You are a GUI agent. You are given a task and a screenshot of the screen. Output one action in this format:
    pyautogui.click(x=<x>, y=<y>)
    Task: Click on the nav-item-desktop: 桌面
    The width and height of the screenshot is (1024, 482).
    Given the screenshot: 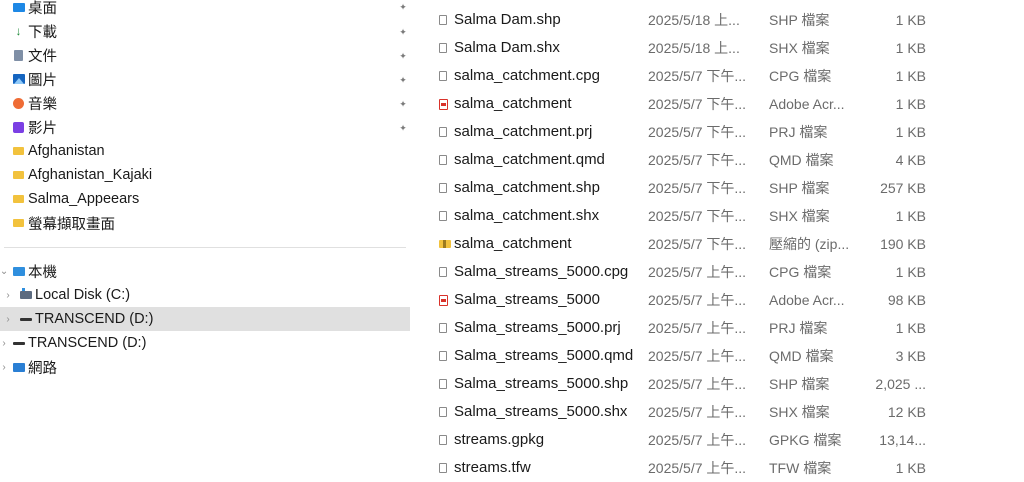 What is the action you would take?
    pyautogui.click(x=34, y=9)
    